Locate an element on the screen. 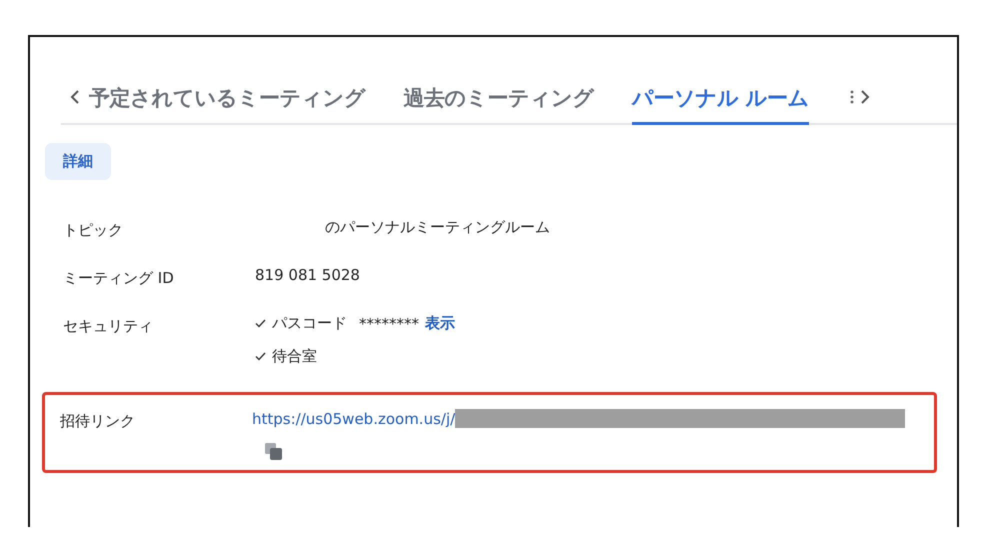 The image size is (988, 560). field-value: のパーソナルミーティングルーム is located at coordinates (437, 227).